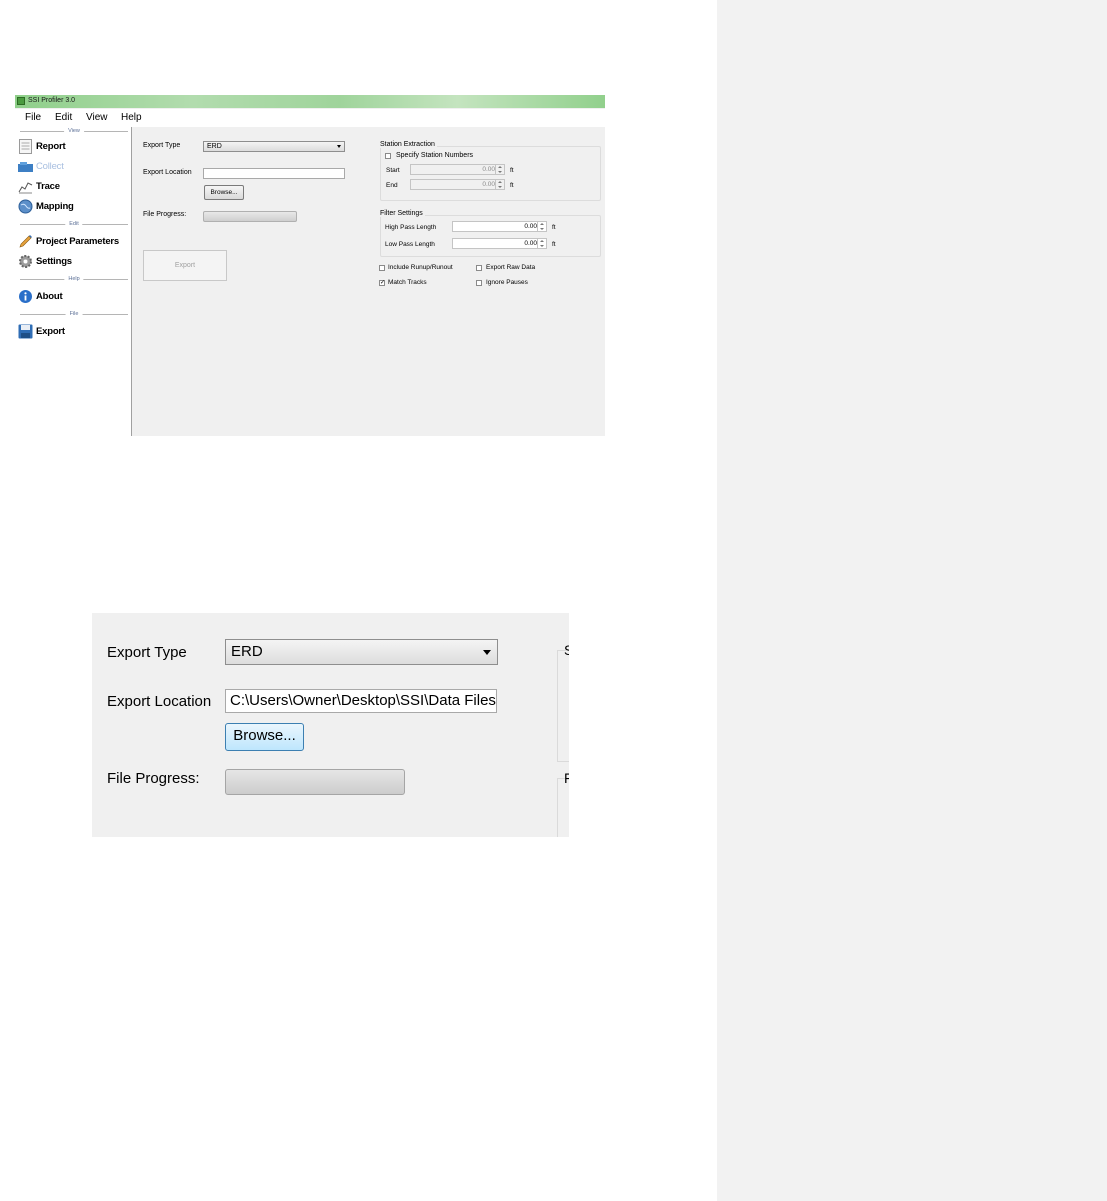 The height and width of the screenshot is (1201, 1107). Describe the element at coordinates (78, 241) in the screenshot. I see `sidebar-item-label: Project Parameters` at that location.